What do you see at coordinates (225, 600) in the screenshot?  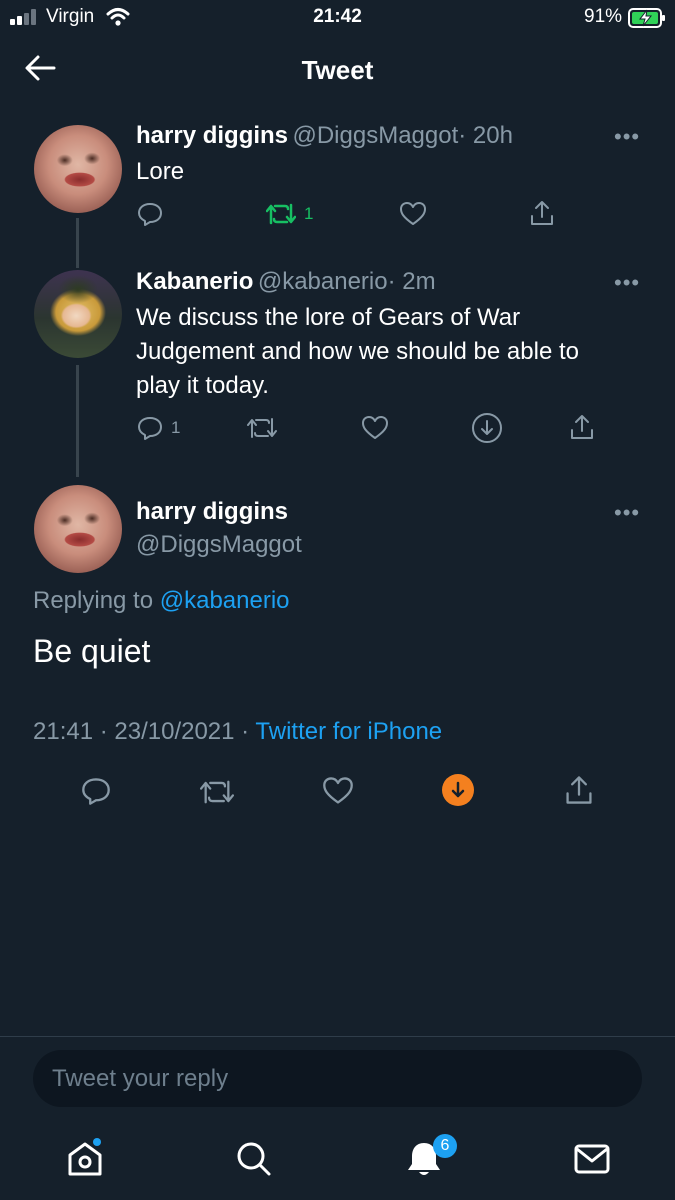 I see `mention-link: @kabanerio` at bounding box center [225, 600].